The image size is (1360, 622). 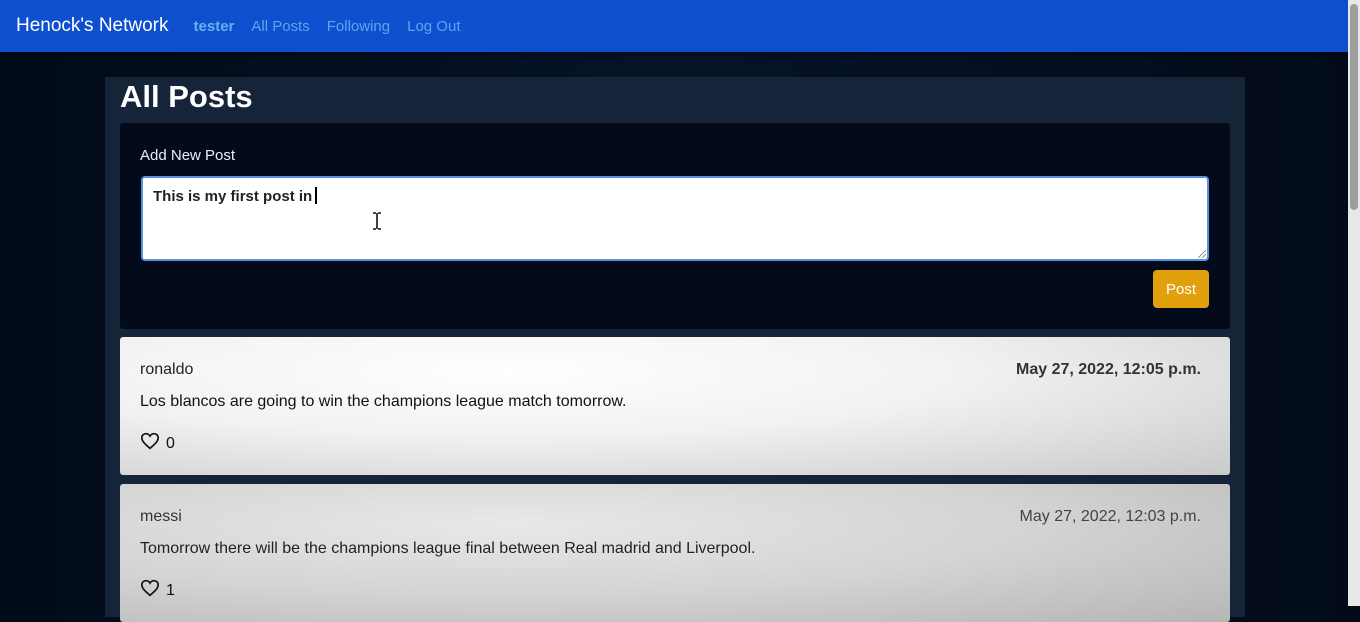 What do you see at coordinates (214, 26) in the screenshot?
I see `nav-user-profile-link: tester` at bounding box center [214, 26].